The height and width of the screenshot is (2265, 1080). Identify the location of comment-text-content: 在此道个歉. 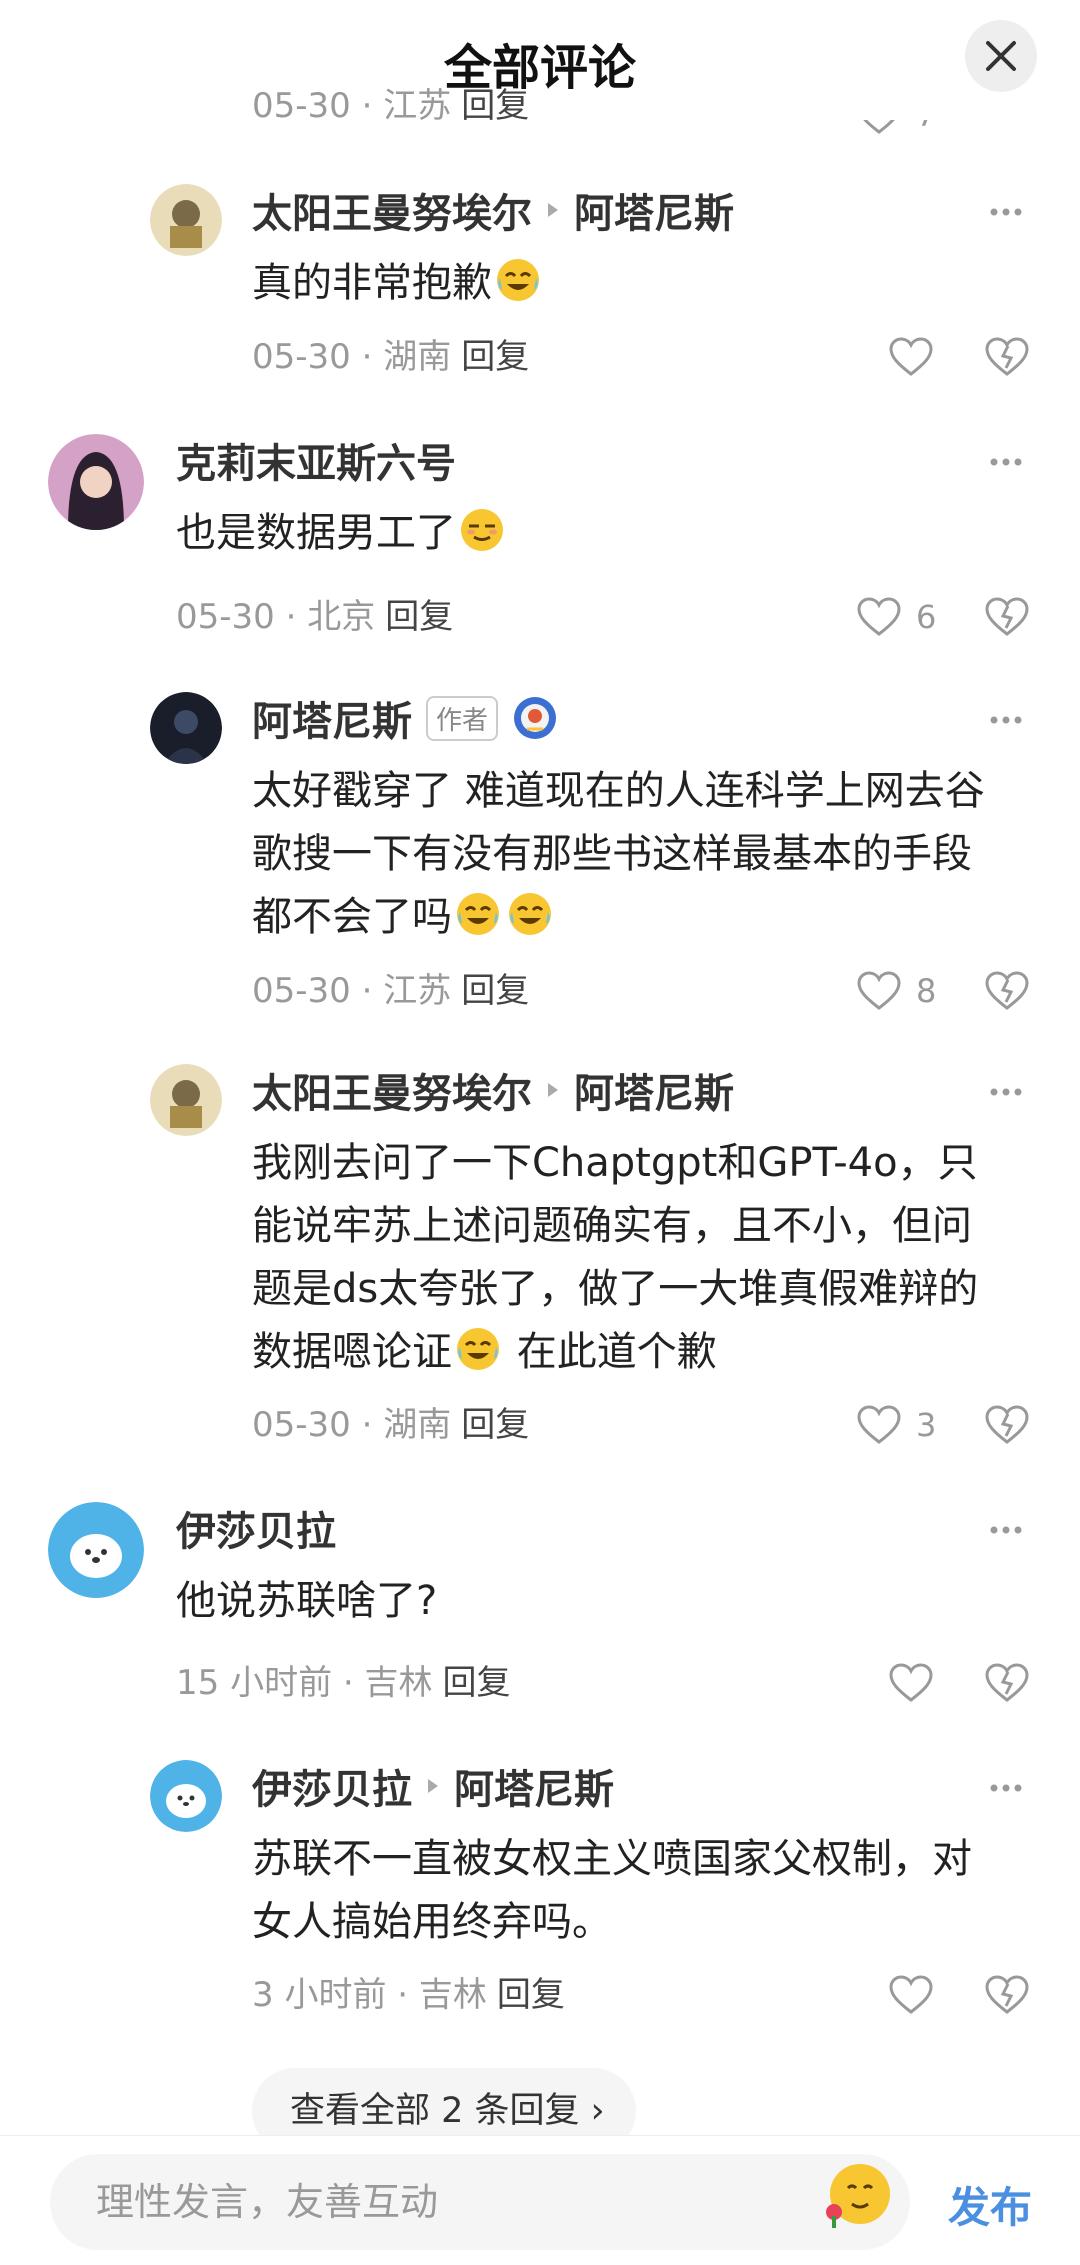
(610, 1352).